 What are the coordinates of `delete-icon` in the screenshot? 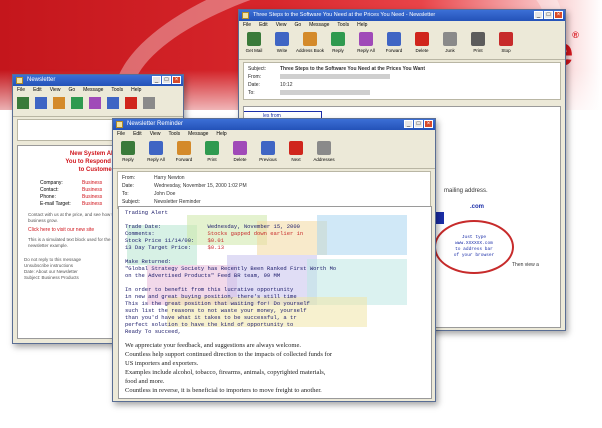 It's located at (240, 148).